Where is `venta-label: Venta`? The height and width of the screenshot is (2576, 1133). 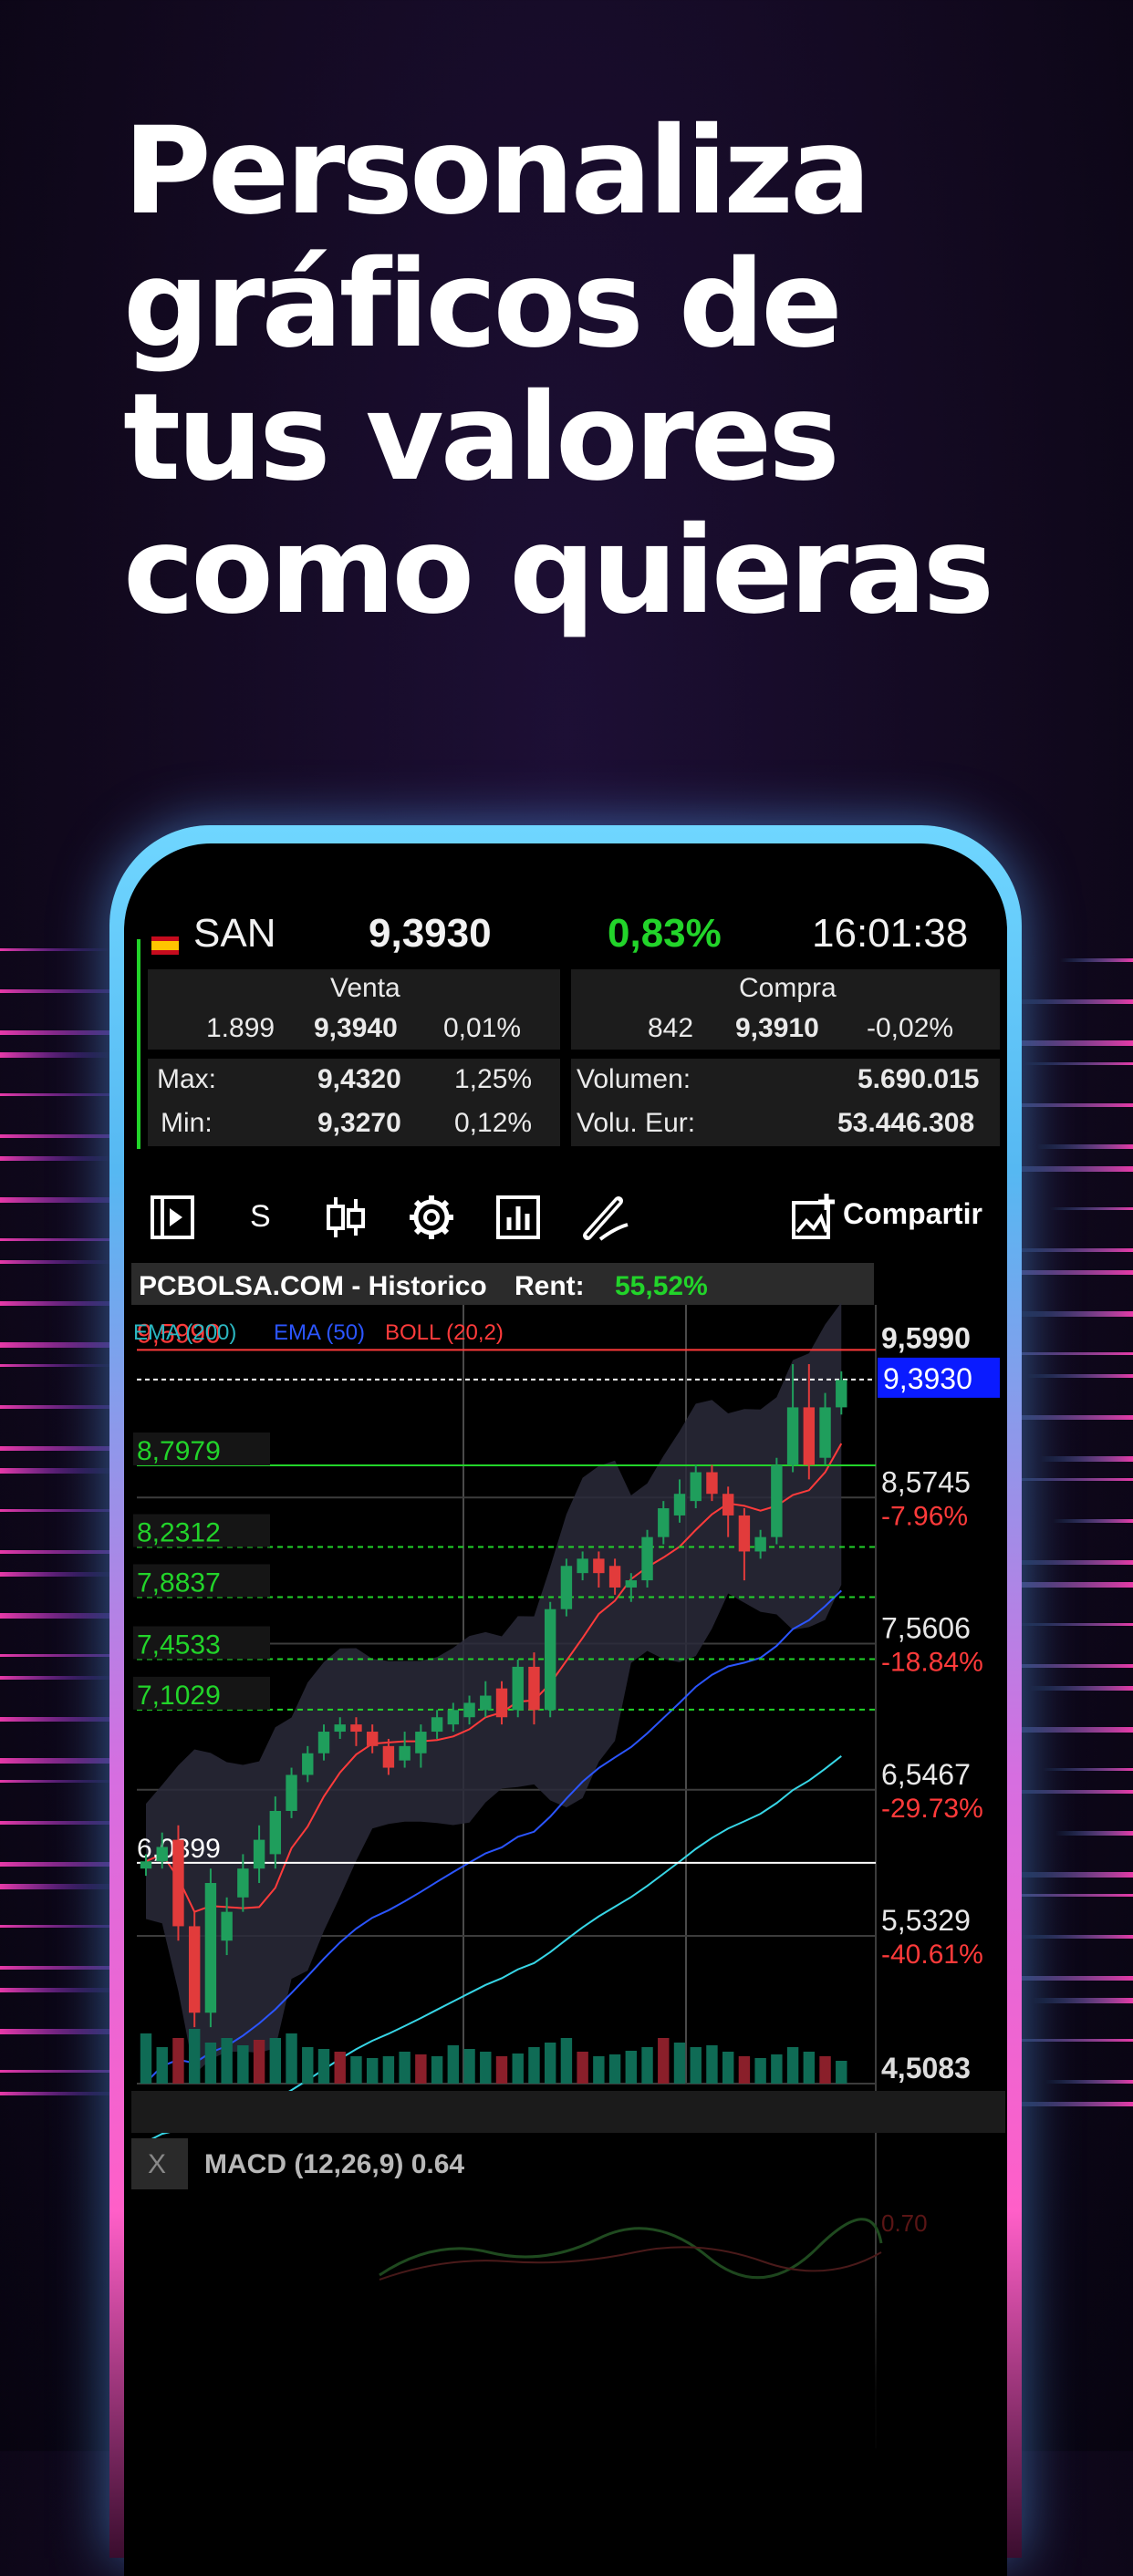
venta-label: Venta is located at coordinates (365, 988).